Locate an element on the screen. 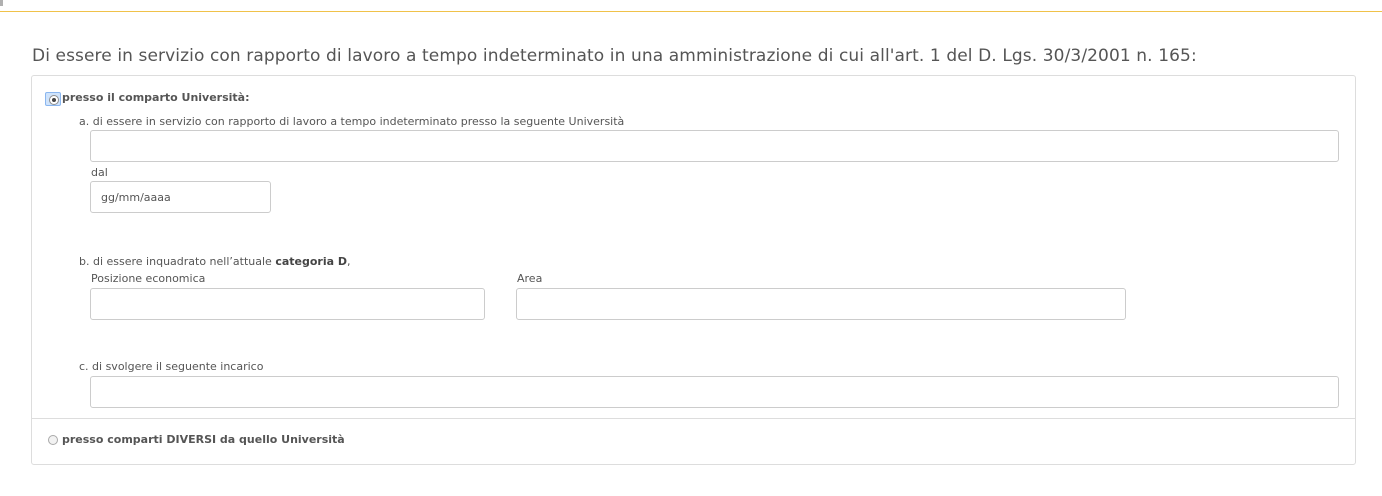  item-b-category: categoria D is located at coordinates (311, 261).